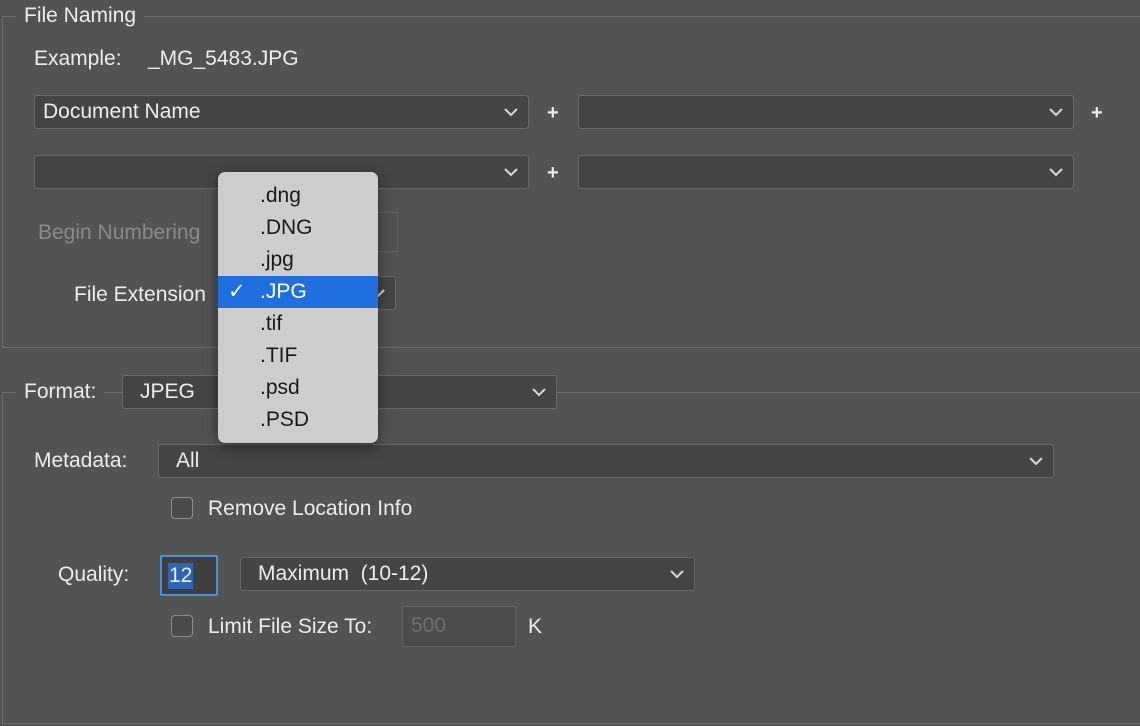  I want to click on file-extension-label: File Extension, so click(140, 294).